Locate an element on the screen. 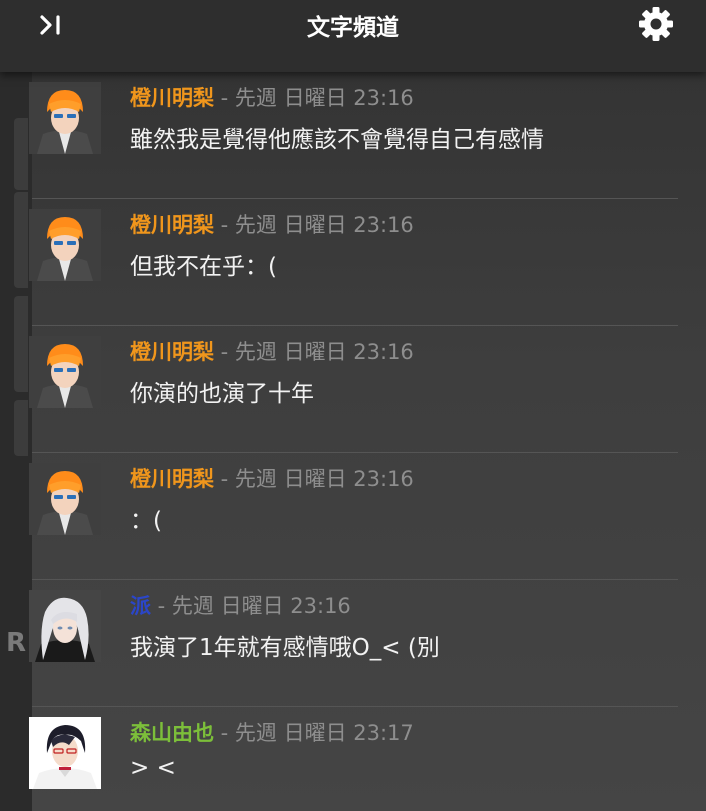  settings-button is located at coordinates (656, 24).